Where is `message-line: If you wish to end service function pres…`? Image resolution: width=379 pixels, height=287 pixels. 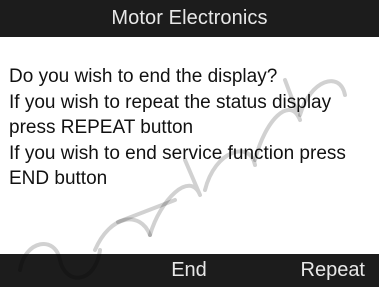
message-line: If you wish to end service function pres… is located at coordinates (177, 153).